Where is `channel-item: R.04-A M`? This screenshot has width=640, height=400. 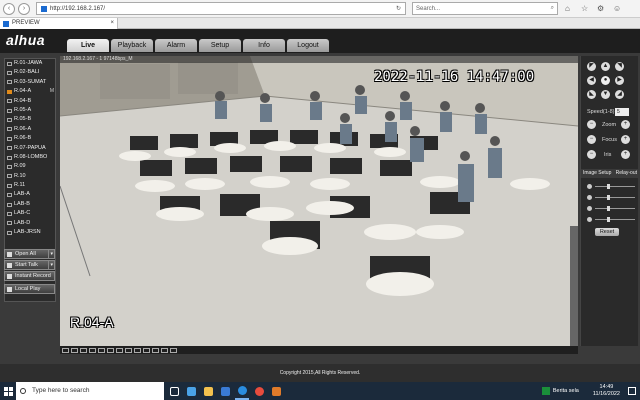 channel-item: R.04-A M is located at coordinates (30, 91).